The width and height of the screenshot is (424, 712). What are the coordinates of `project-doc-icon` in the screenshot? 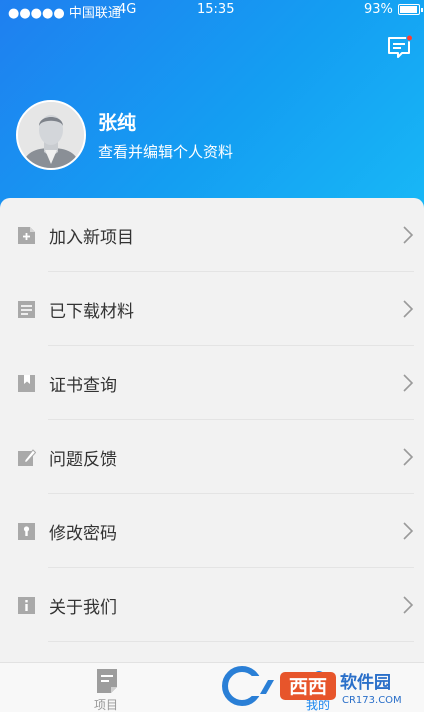 It's located at (107, 681).